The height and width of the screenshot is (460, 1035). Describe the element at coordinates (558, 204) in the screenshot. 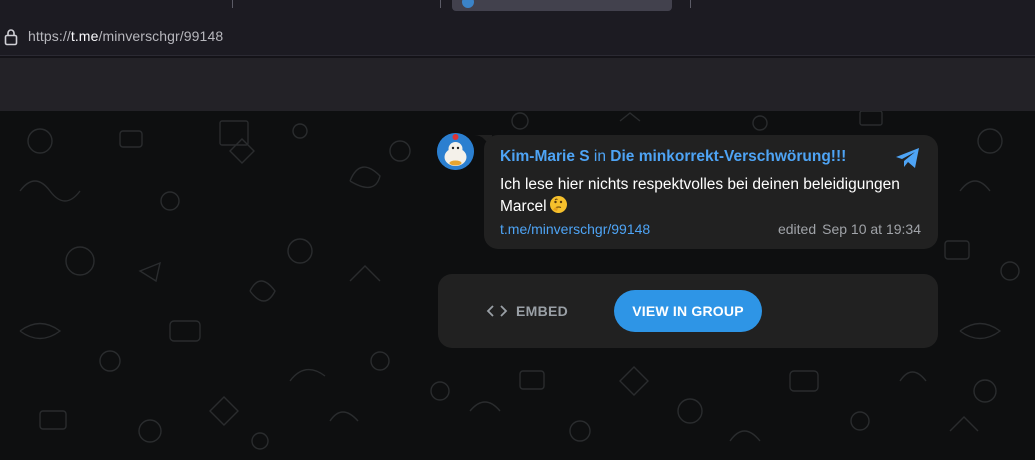

I see `thinking-face-icon` at that location.